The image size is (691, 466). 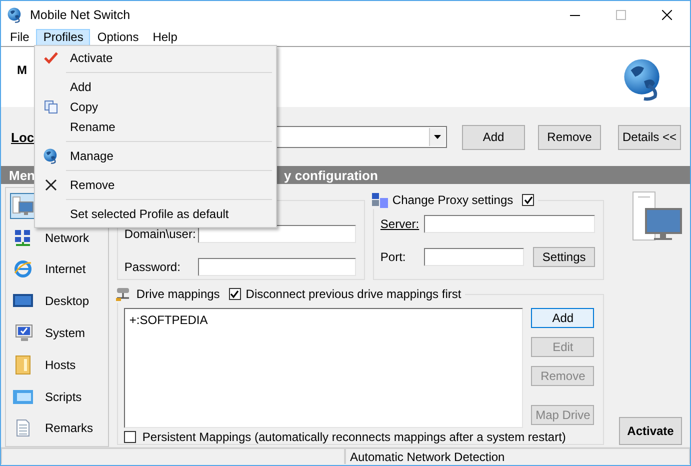 What do you see at coordinates (22, 175) in the screenshot?
I see `section-title: Men` at bounding box center [22, 175].